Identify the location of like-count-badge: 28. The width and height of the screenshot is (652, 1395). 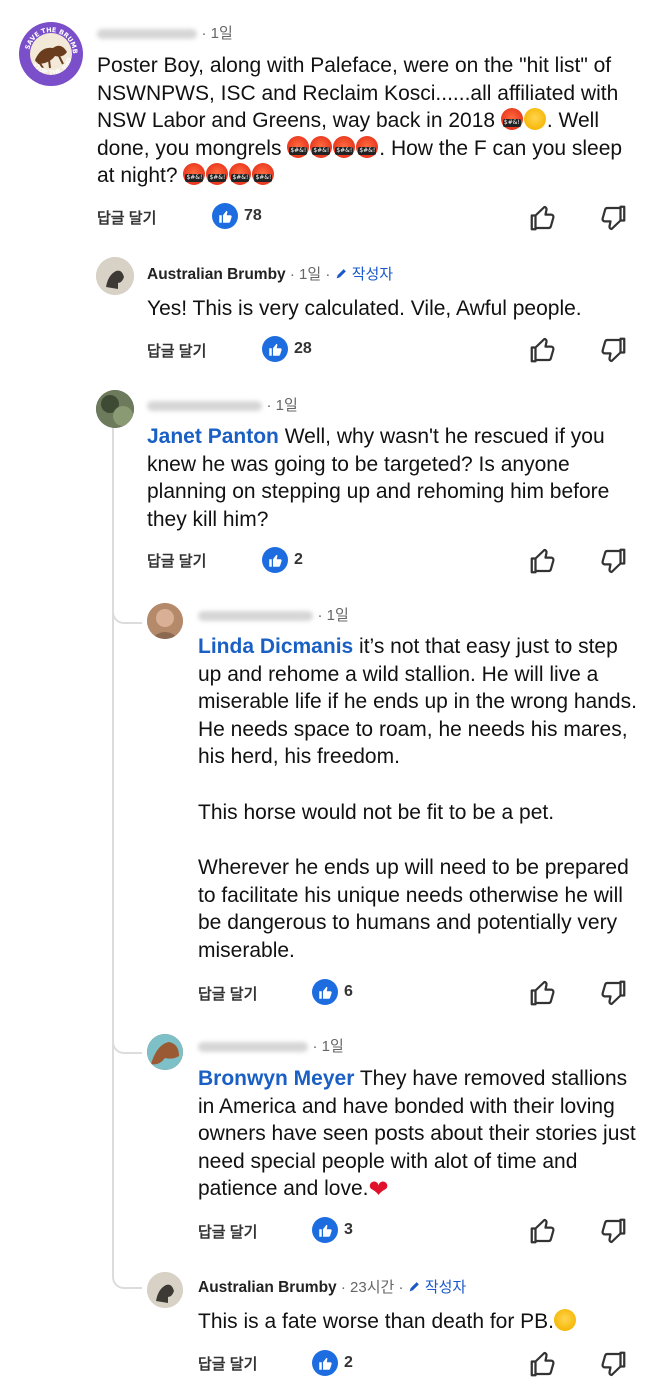
(287, 349).